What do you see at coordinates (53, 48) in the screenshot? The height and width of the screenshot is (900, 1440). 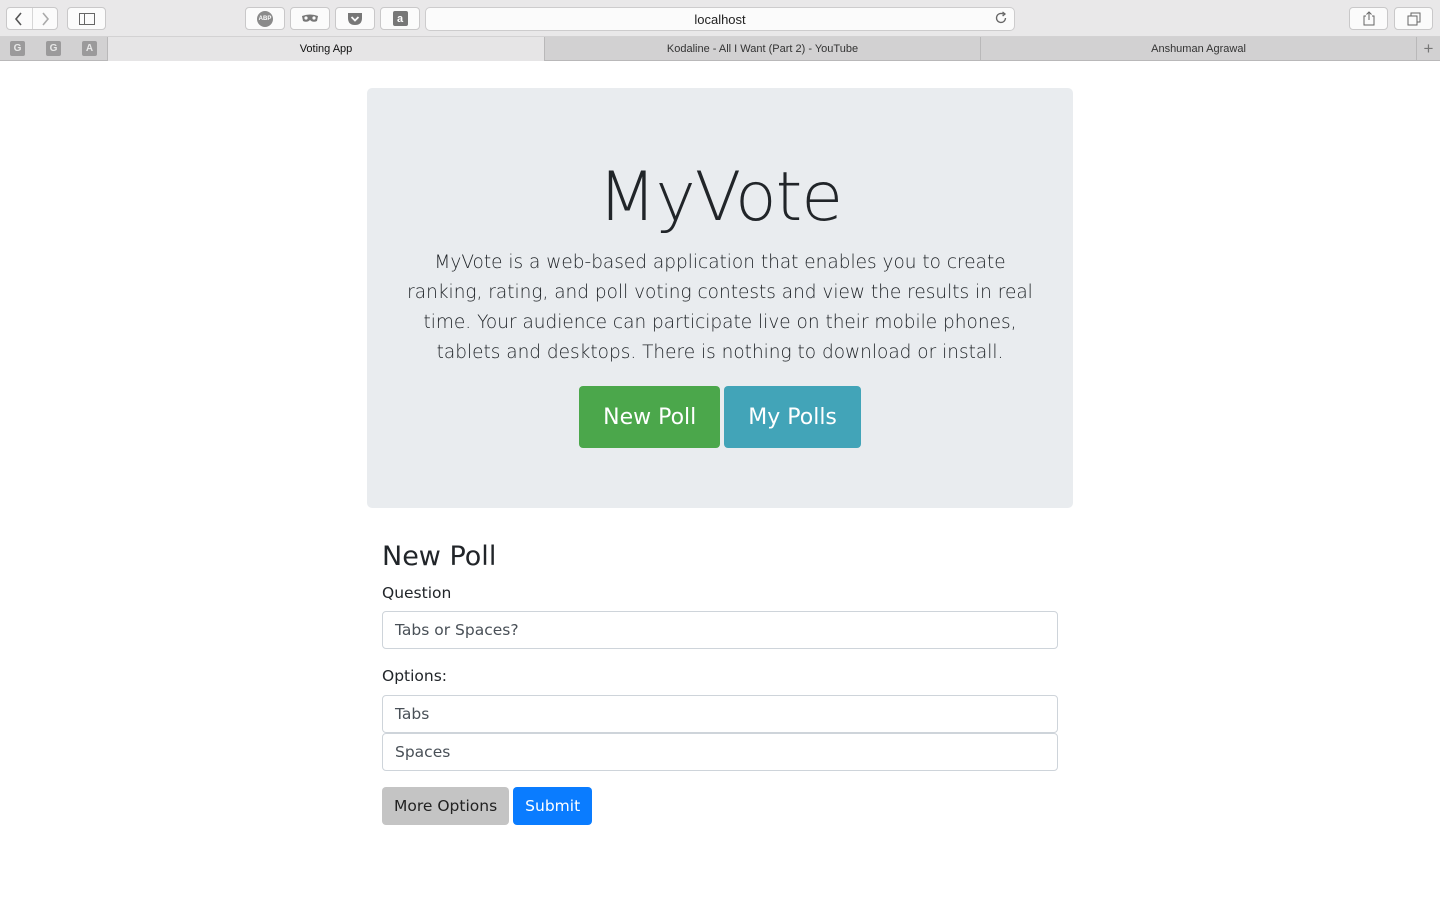 I see `pinned-tab-2: G` at bounding box center [53, 48].